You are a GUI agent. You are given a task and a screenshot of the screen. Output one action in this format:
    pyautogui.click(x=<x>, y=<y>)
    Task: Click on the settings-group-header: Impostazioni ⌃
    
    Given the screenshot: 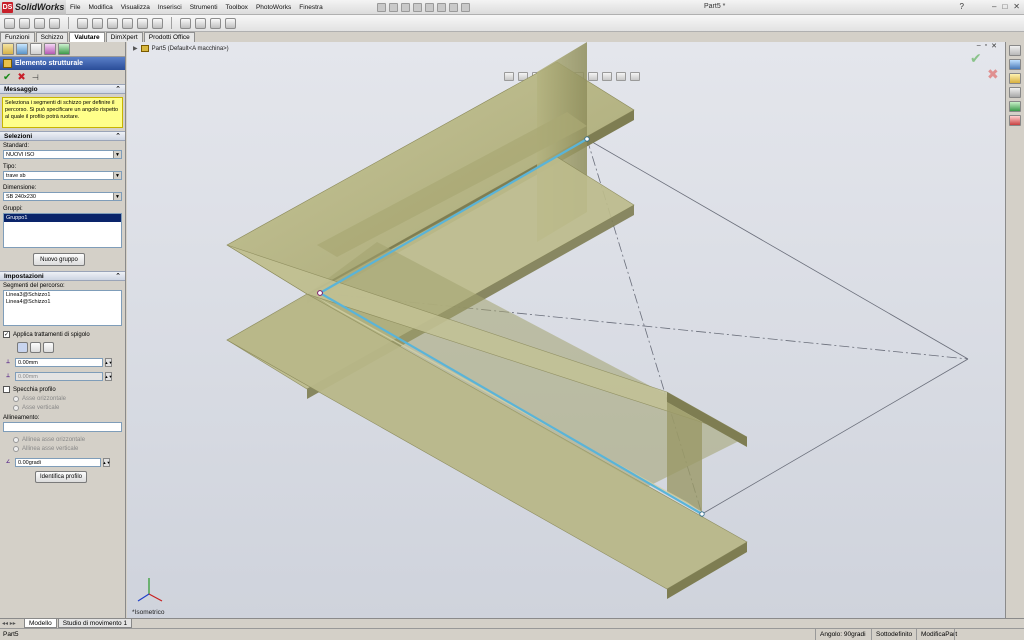 What is the action you would take?
    pyautogui.click(x=62, y=276)
    